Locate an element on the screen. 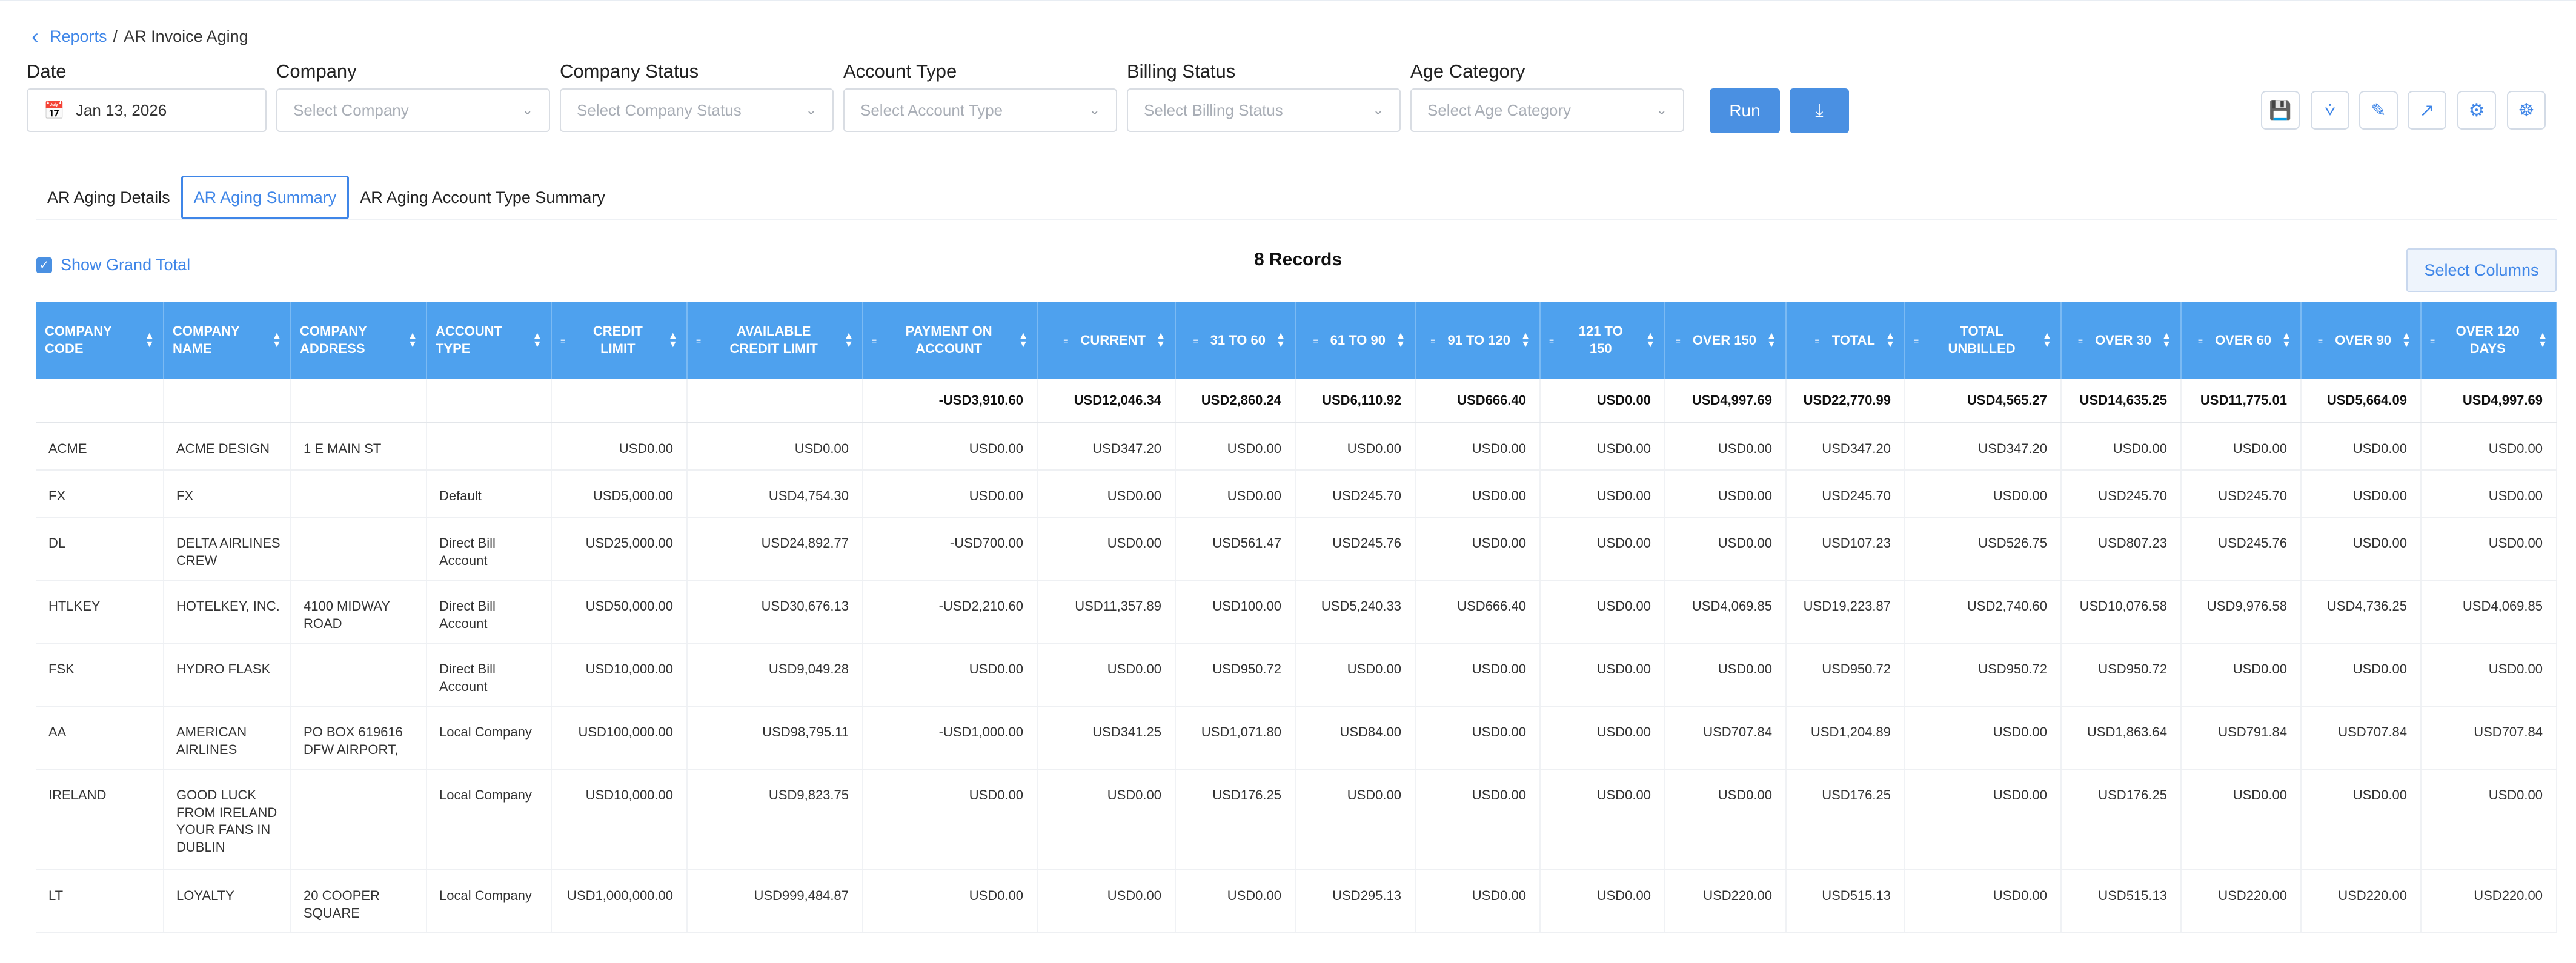 This screenshot has height=963, width=2576. settings-button: ⚙ is located at coordinates (2476, 110).